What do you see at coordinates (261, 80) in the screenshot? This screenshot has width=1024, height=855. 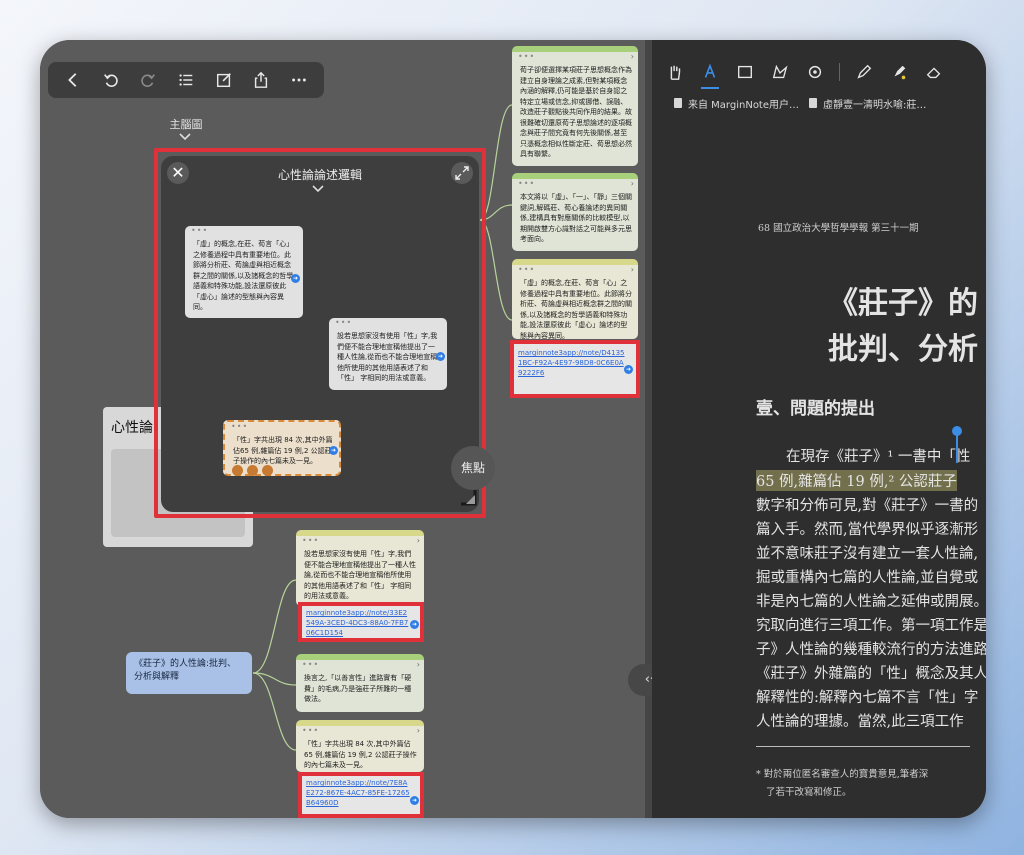 I see `share-icon` at bounding box center [261, 80].